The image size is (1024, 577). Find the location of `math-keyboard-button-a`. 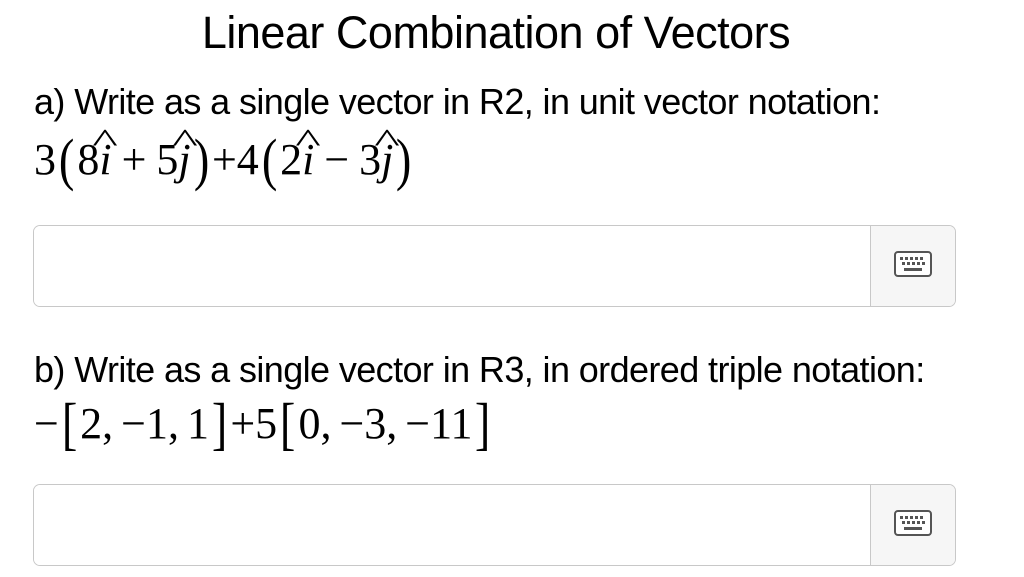

math-keyboard-button-a is located at coordinates (912, 266).